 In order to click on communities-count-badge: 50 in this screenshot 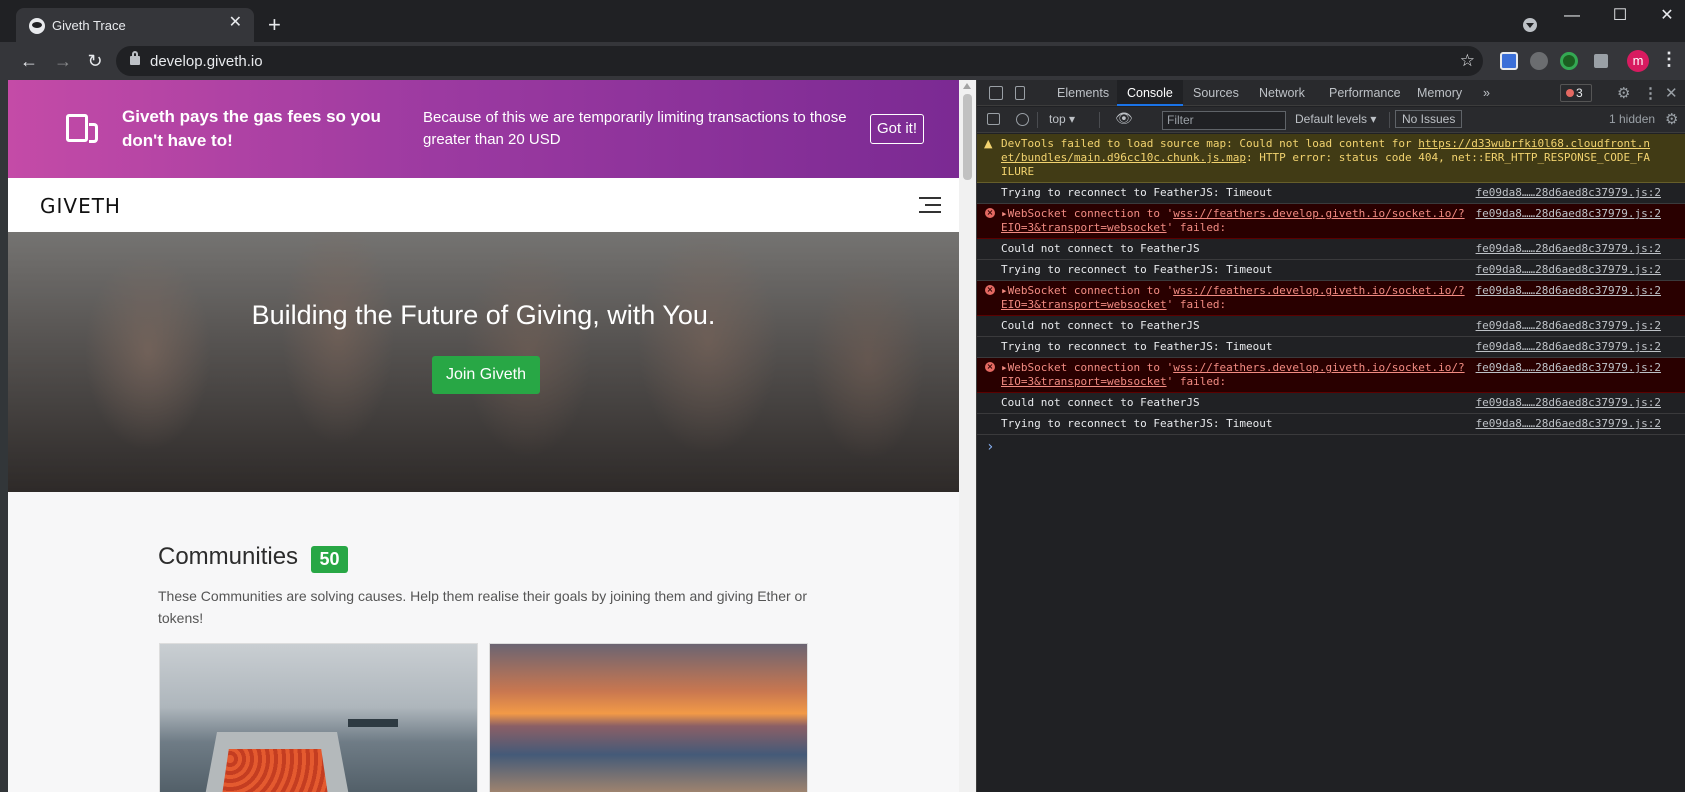, I will do `click(329, 559)`.